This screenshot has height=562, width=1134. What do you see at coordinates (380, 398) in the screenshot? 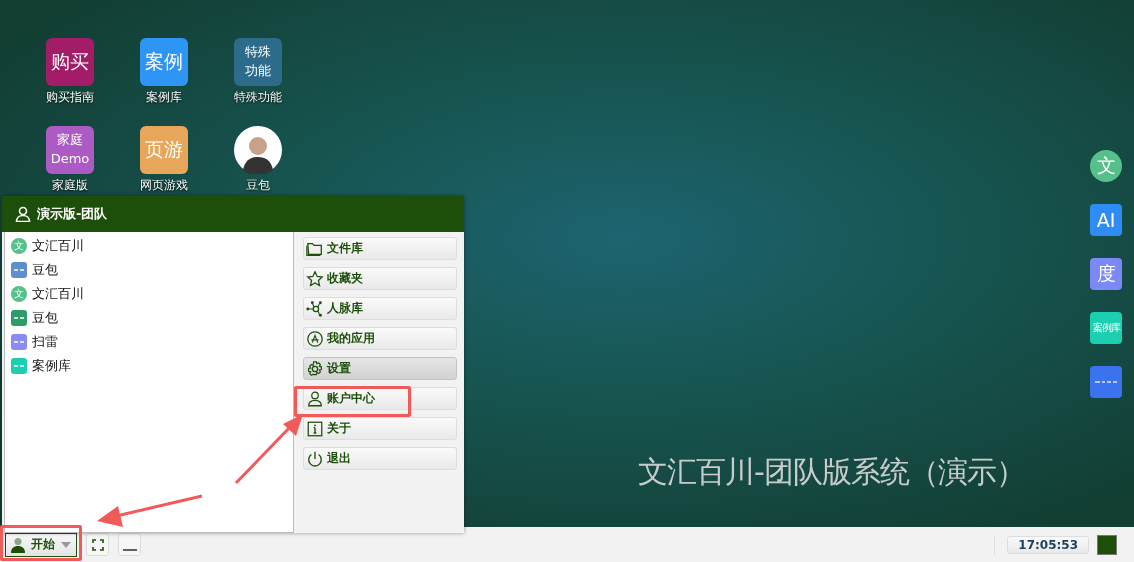
I see `menu-button: 账户中心` at bounding box center [380, 398].